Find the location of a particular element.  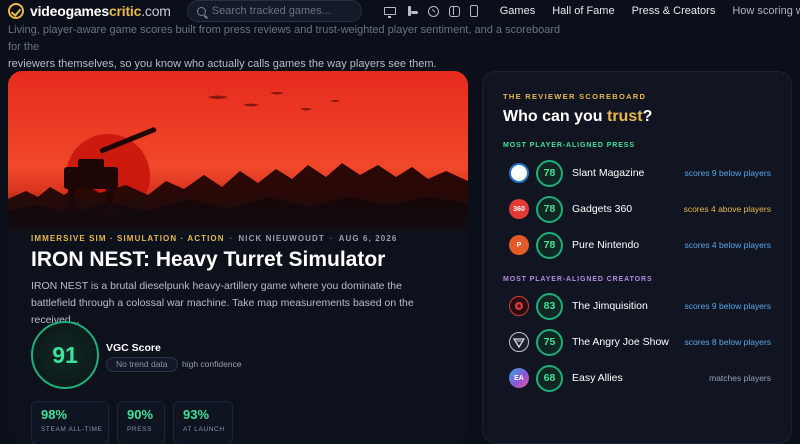

author-name: NICK NIEUWOUDT is located at coordinates (281, 238).